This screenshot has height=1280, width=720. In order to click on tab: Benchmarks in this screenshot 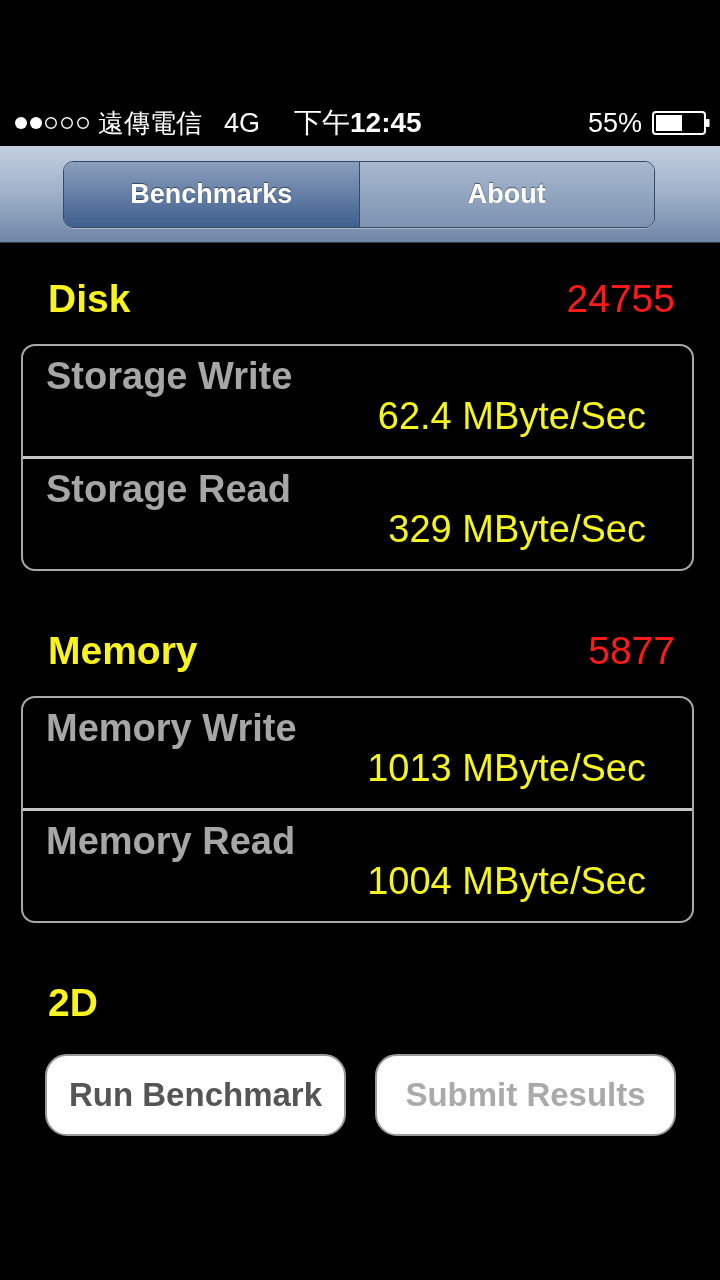, I will do `click(211, 194)`.